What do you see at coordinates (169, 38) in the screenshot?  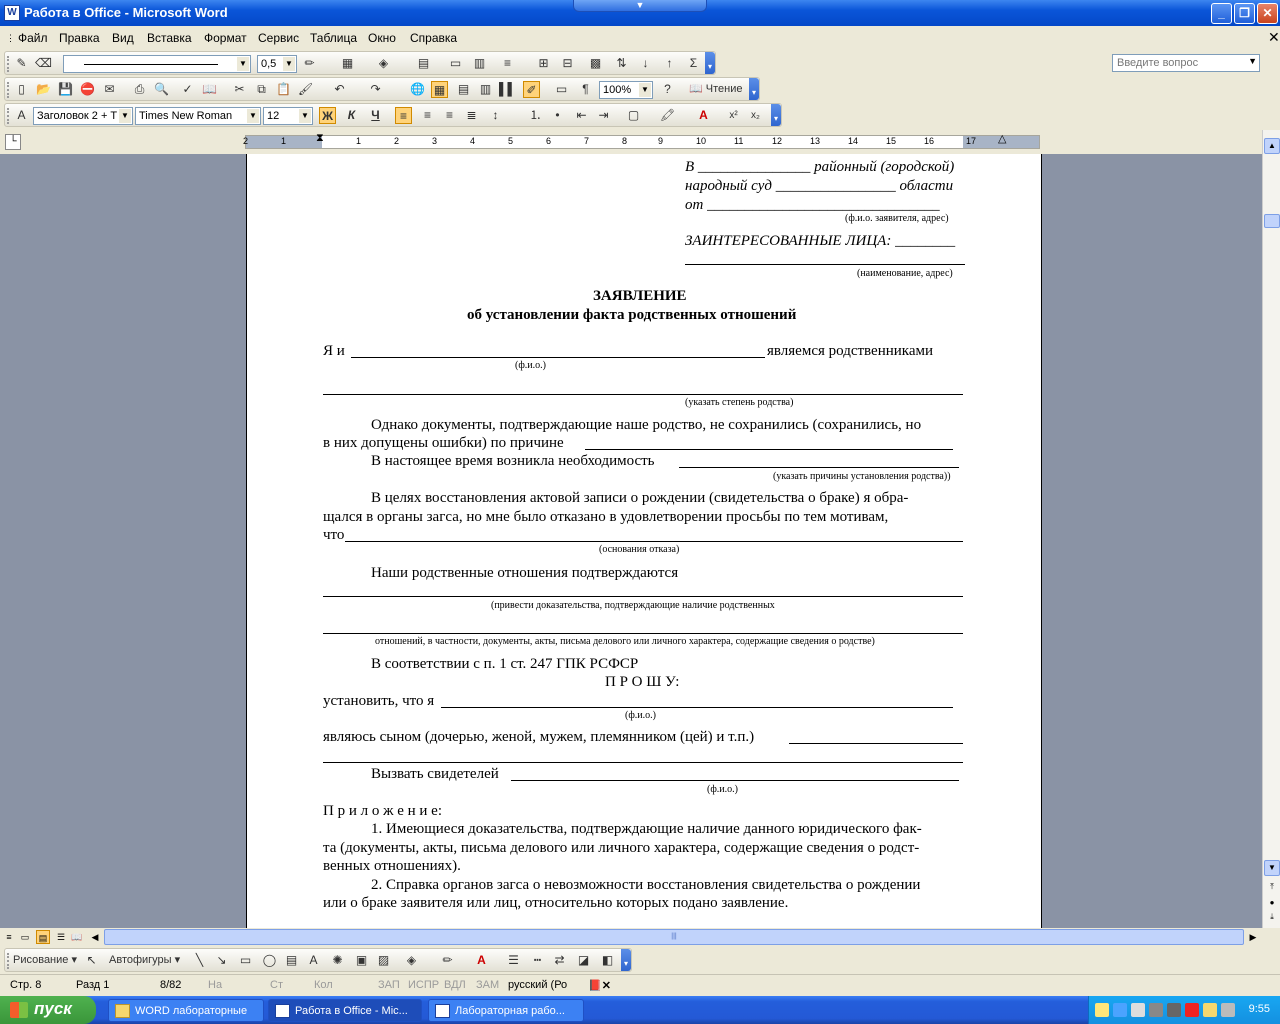 I see `menu-insert: Вставка` at bounding box center [169, 38].